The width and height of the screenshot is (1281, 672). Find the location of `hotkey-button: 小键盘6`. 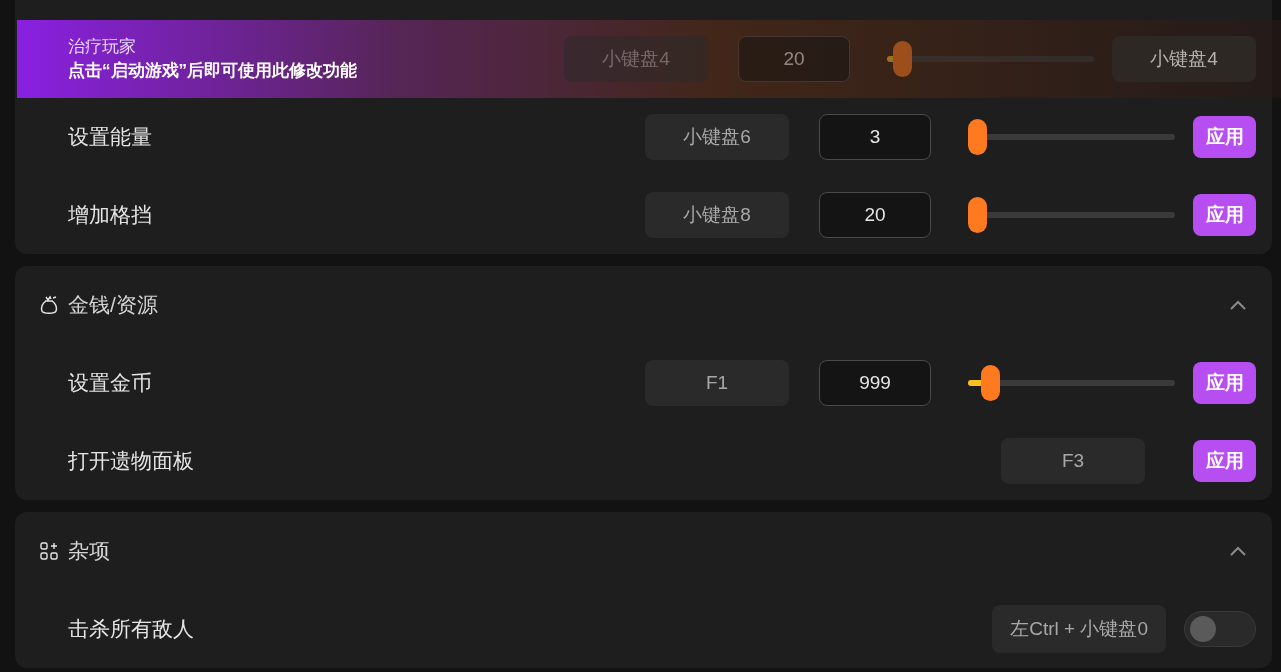

hotkey-button: 小键盘6 is located at coordinates (717, 137).